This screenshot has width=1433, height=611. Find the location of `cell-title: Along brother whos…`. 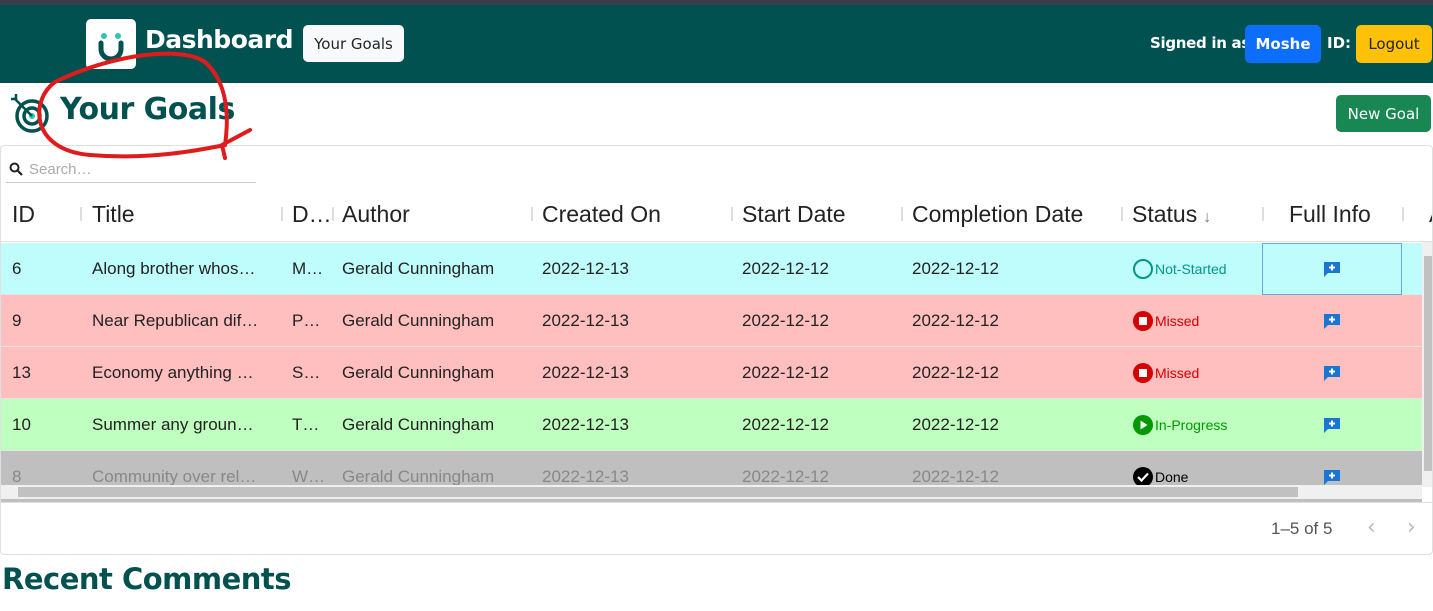

cell-title: Along brother whos… is located at coordinates (174, 268).